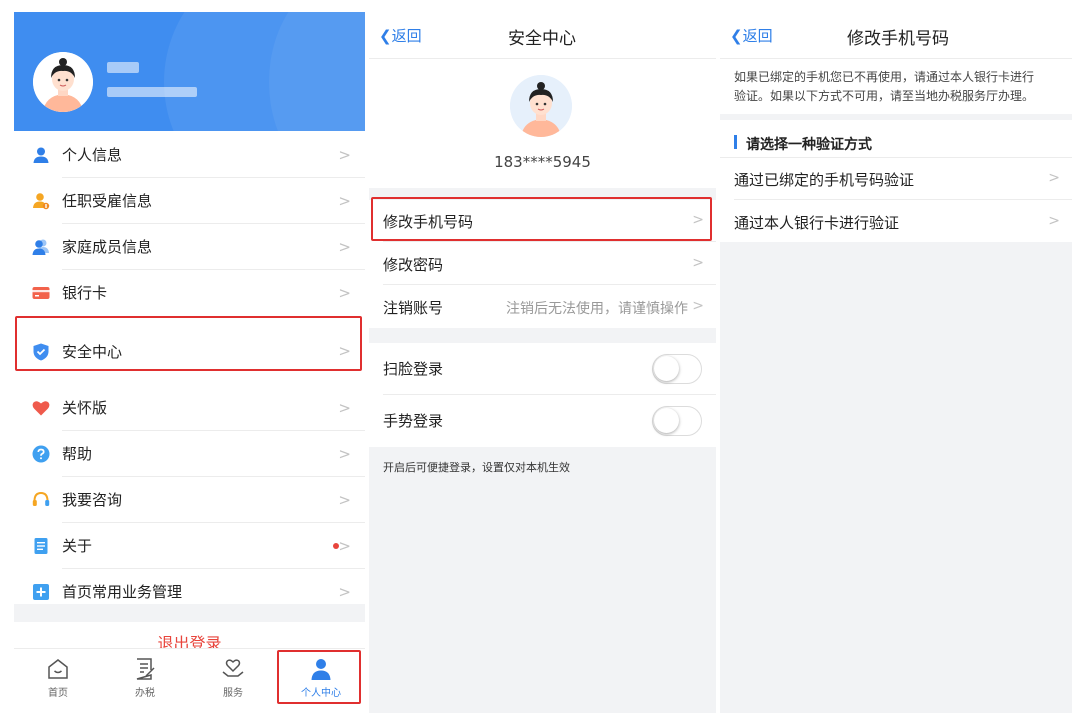  I want to click on menu-item-label: 个人信息, so click(92, 155).